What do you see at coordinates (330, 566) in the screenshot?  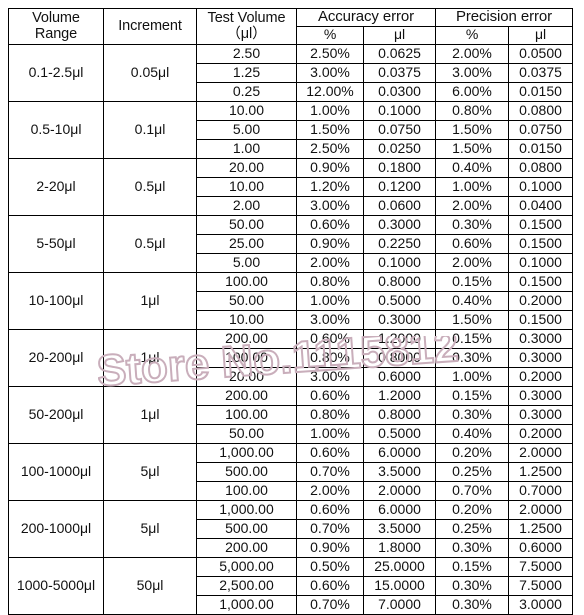 I see `cell-accuracy-percent: 0.50%` at bounding box center [330, 566].